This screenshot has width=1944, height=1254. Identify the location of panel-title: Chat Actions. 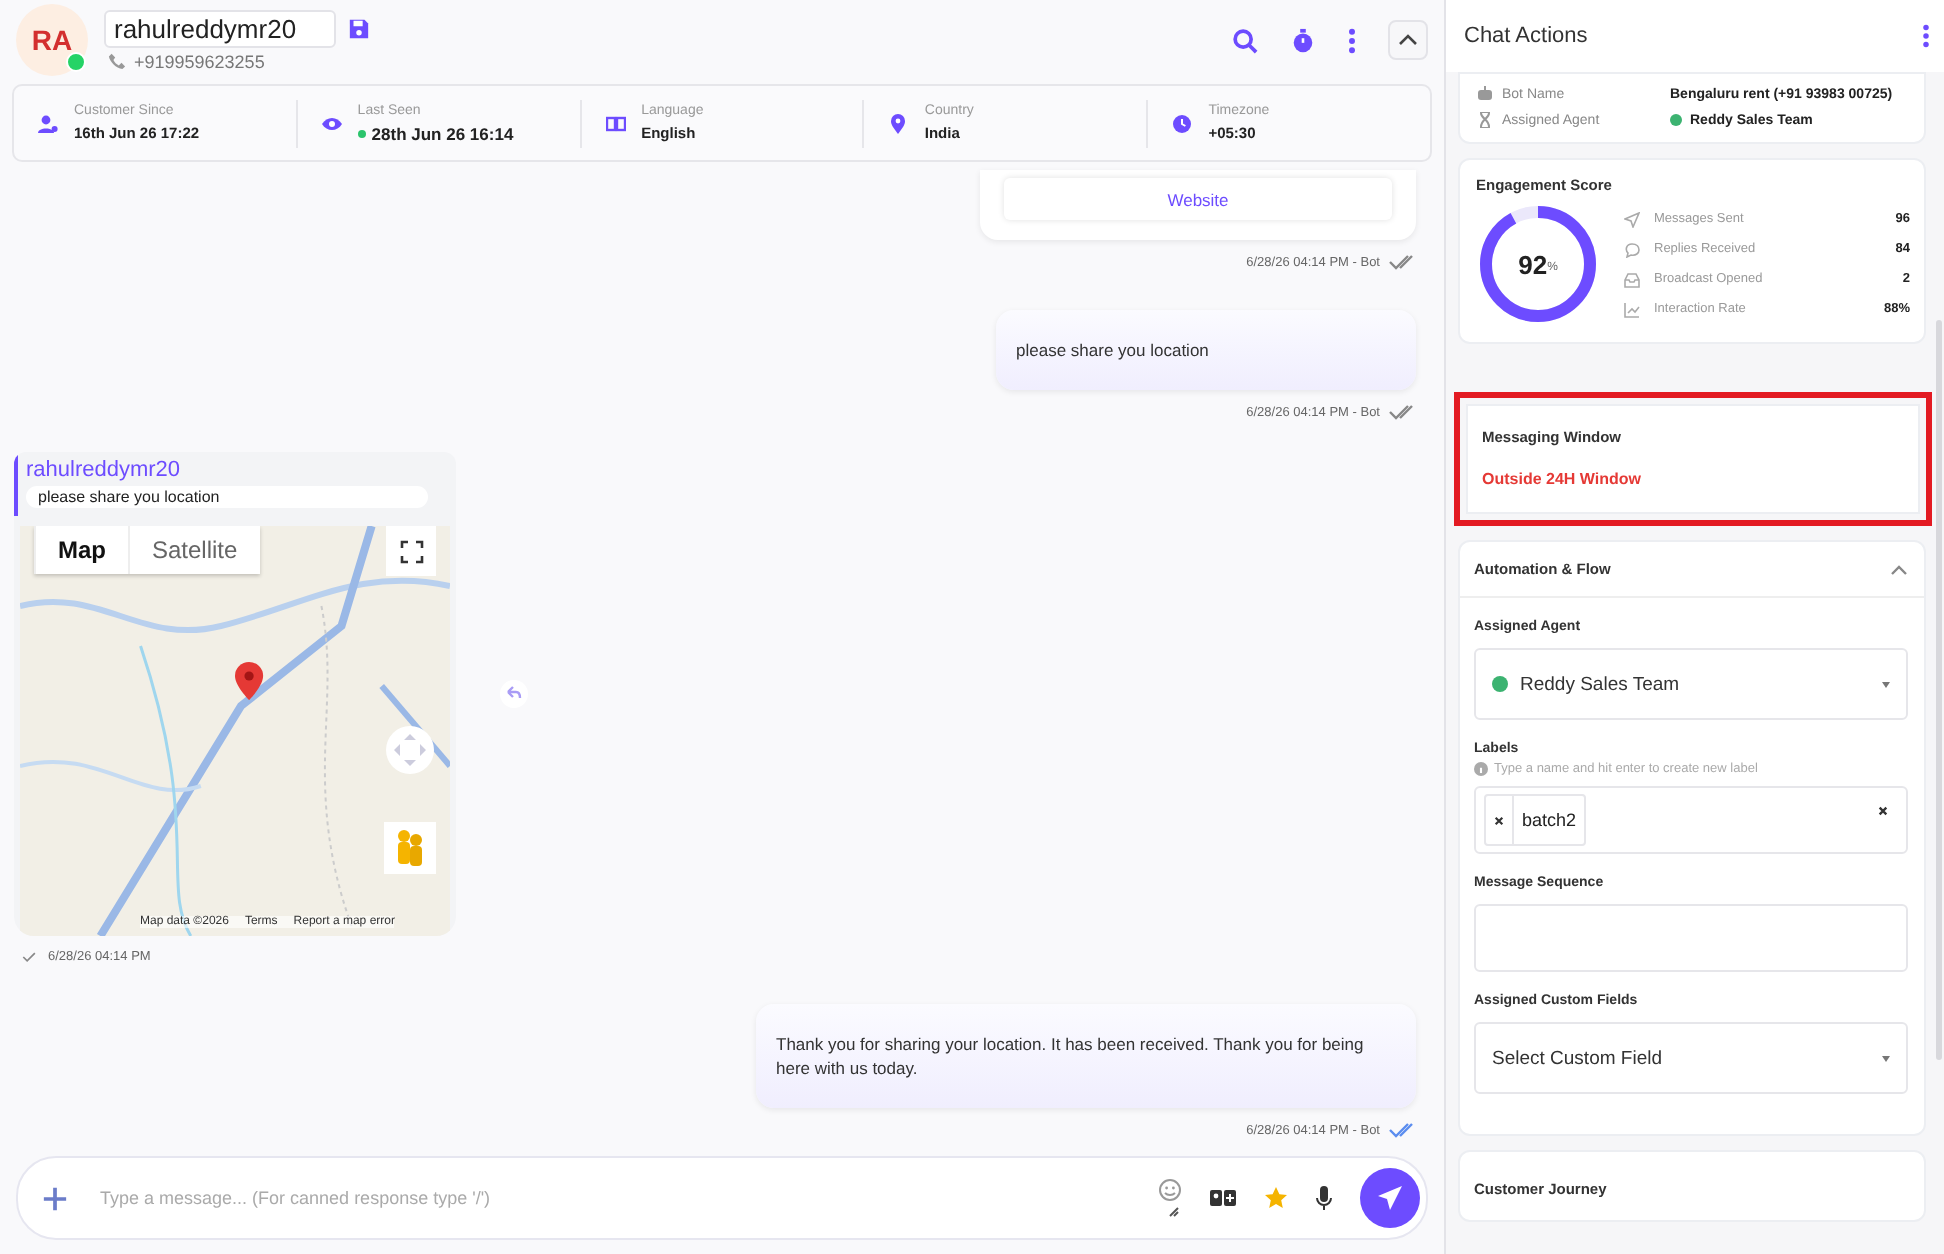
(1526, 36).